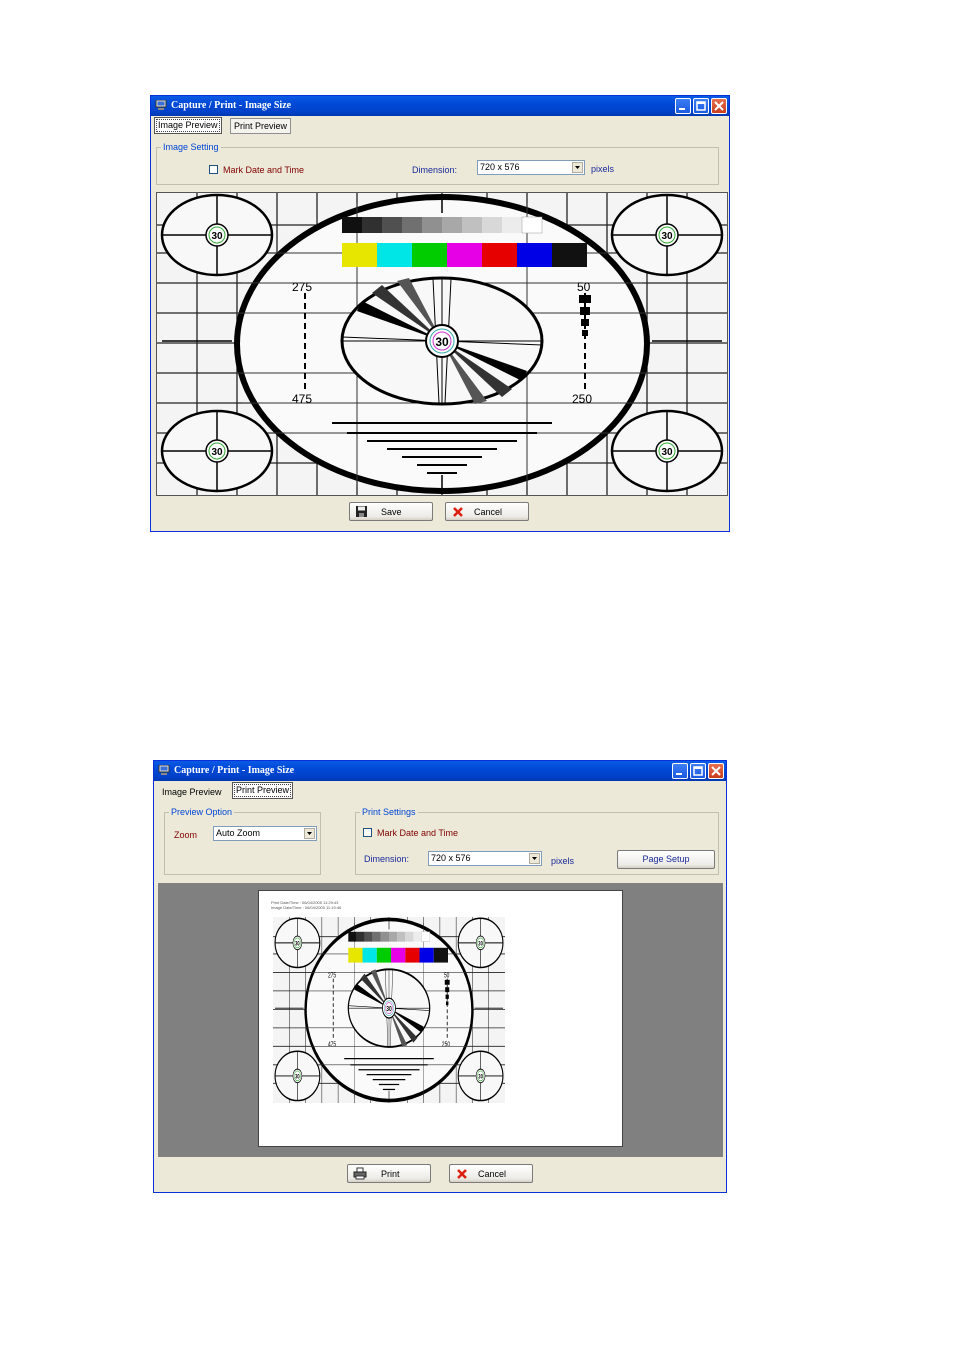  Describe the element at coordinates (191, 147) in the screenshot. I see `group-label: Image Setting` at that location.